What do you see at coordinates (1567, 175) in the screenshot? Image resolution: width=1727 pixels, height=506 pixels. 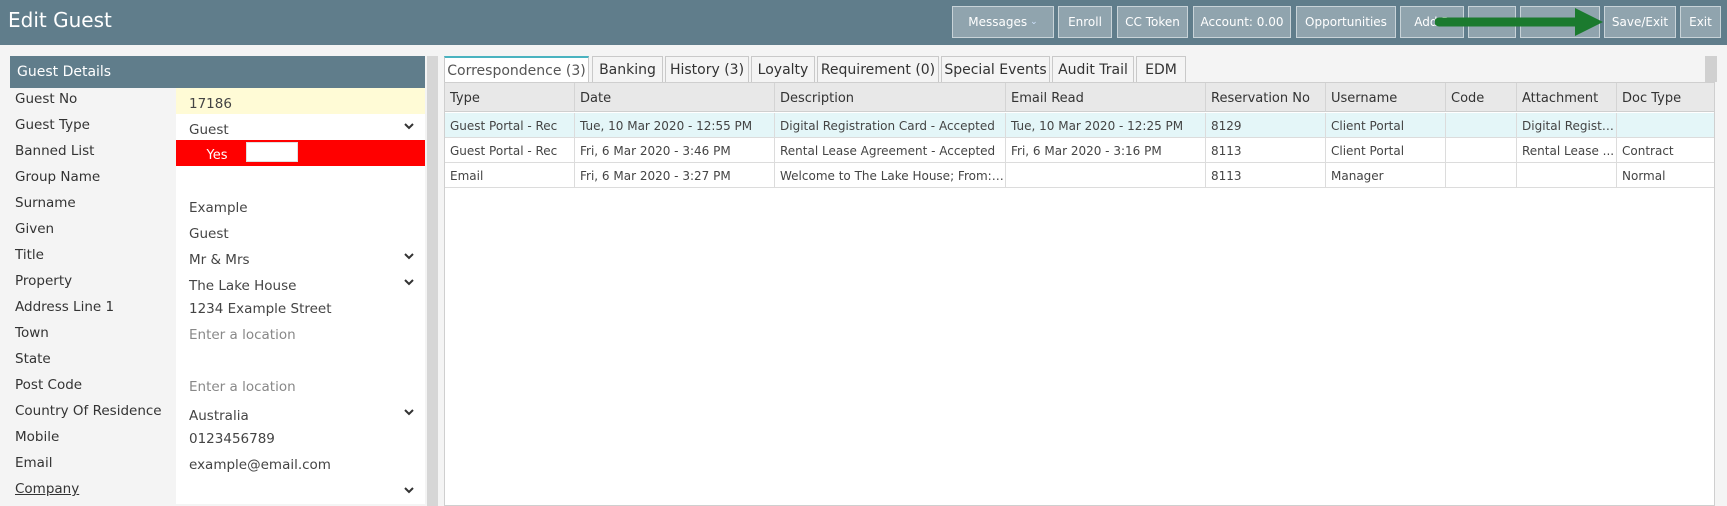 I see `cell-attachment` at bounding box center [1567, 175].